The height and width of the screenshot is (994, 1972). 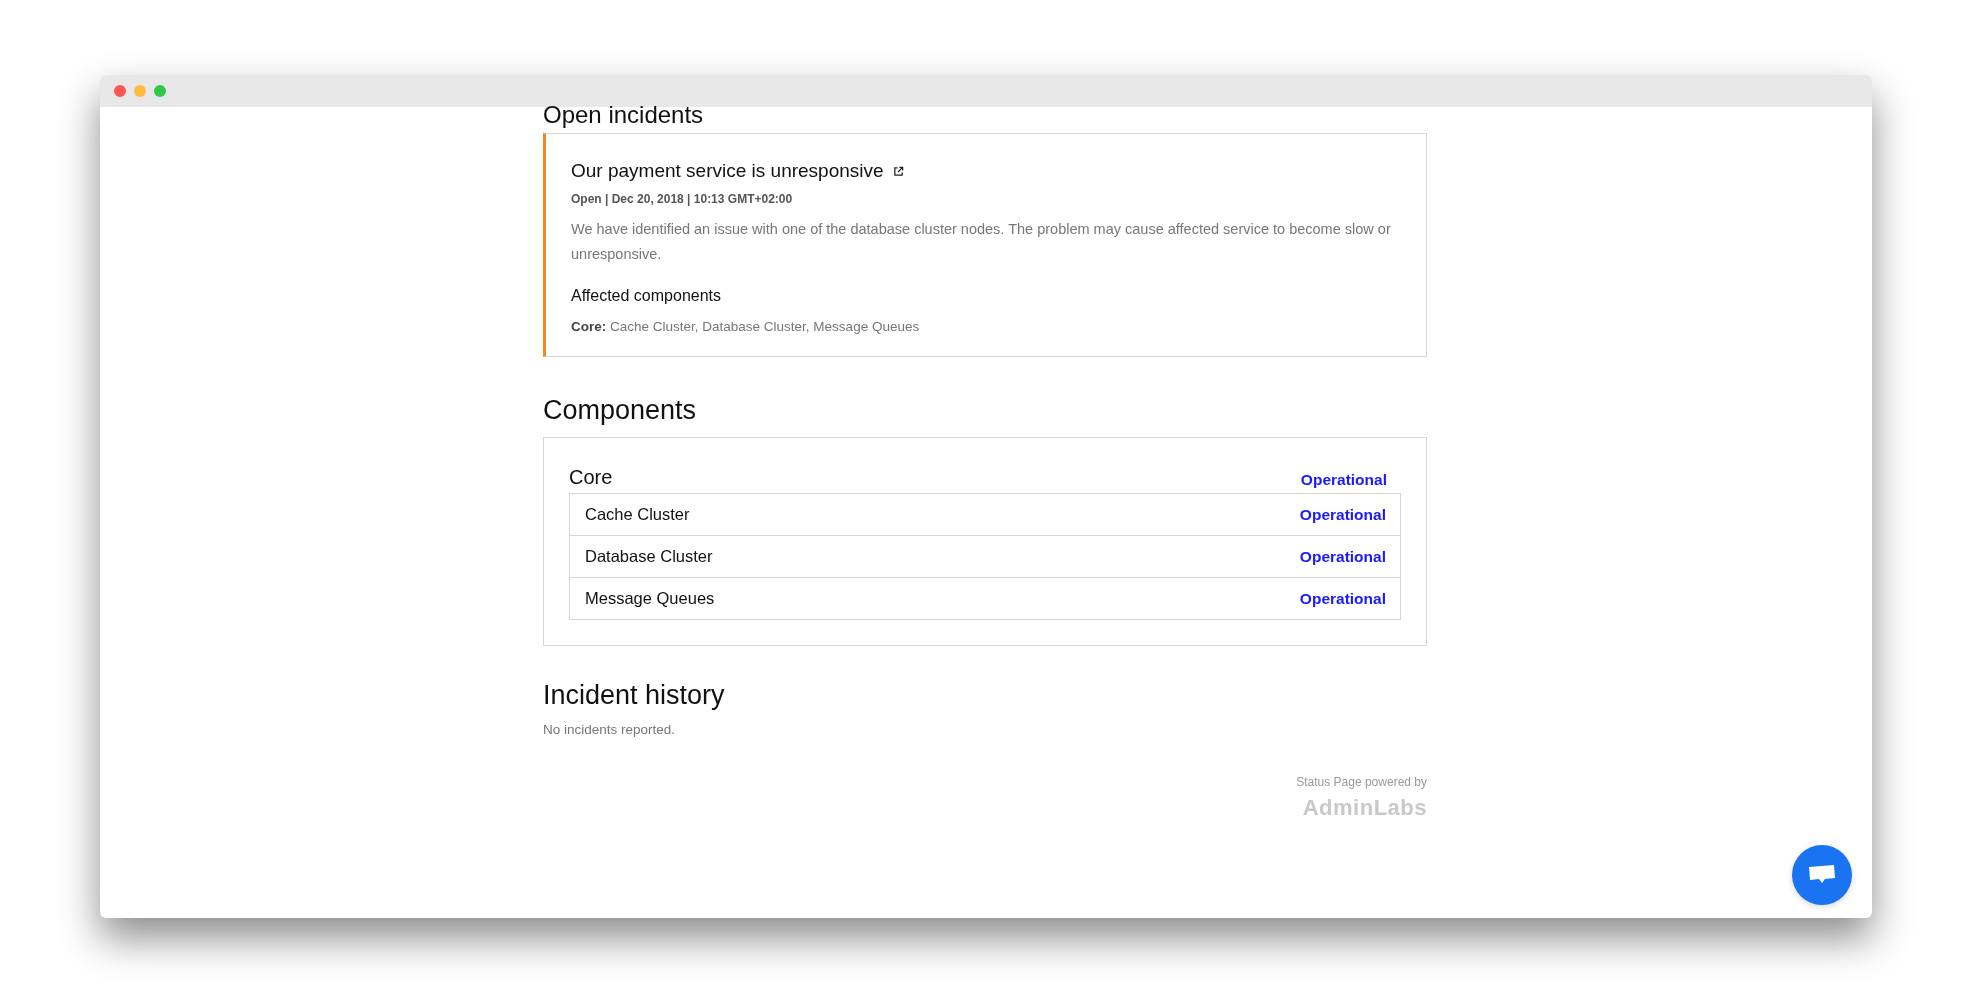 I want to click on close-button, so click(x=120, y=91).